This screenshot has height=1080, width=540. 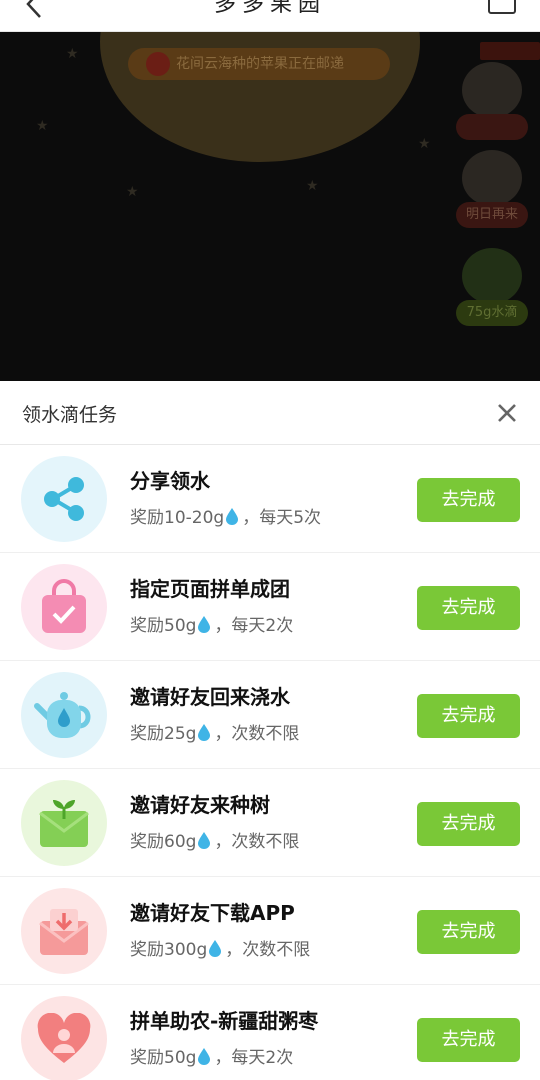 I want to click on avatar, so click(x=492, y=90).